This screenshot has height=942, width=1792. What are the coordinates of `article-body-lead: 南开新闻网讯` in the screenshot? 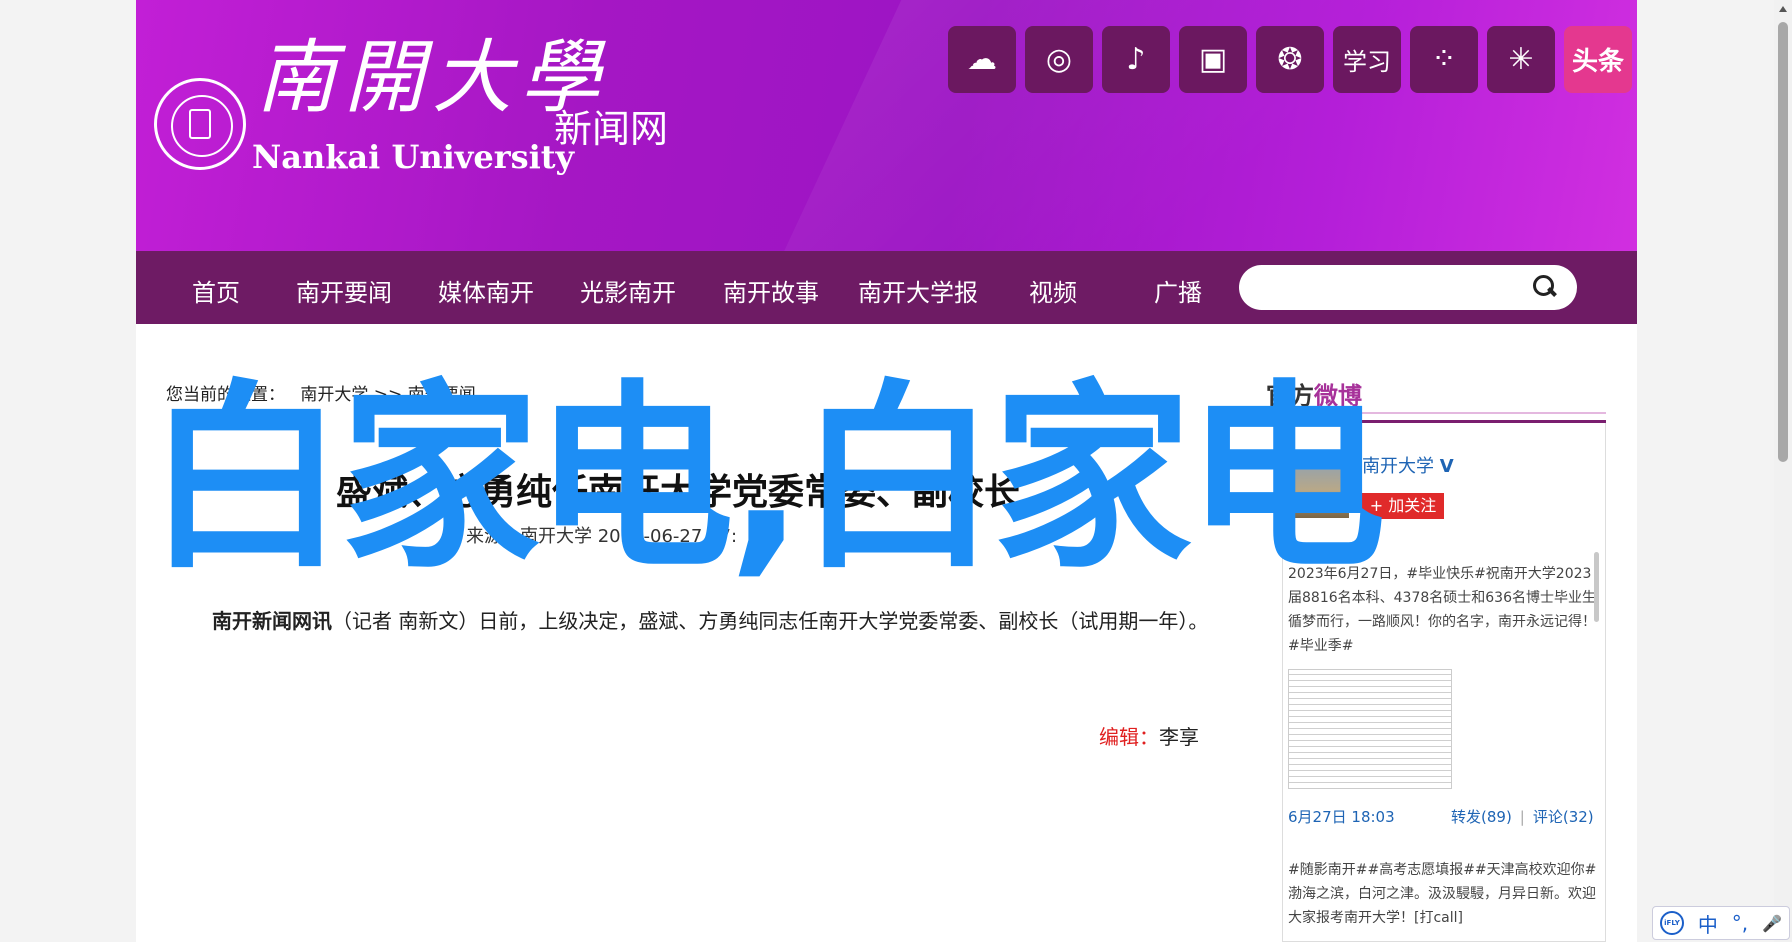 It's located at (272, 621).